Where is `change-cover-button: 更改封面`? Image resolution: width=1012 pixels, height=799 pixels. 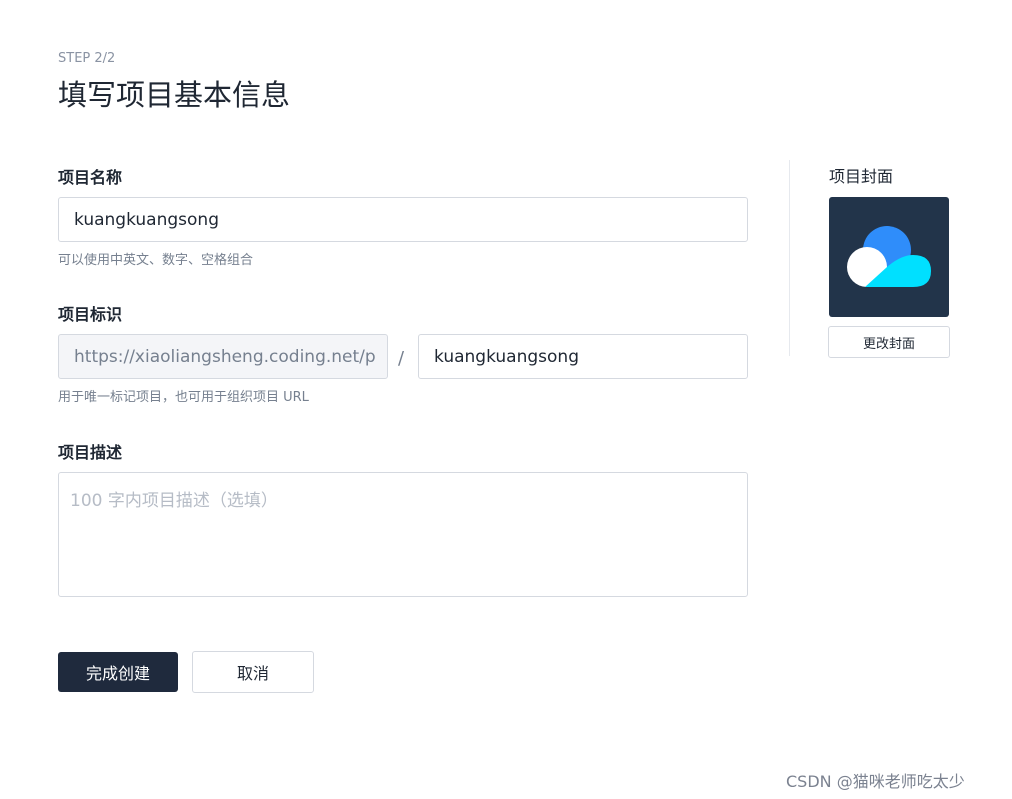 change-cover-button: 更改封面 is located at coordinates (889, 342).